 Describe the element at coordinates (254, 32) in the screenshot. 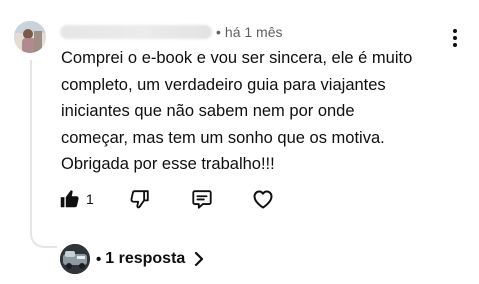

I see `comment-timestamp: há 1 mês` at that location.